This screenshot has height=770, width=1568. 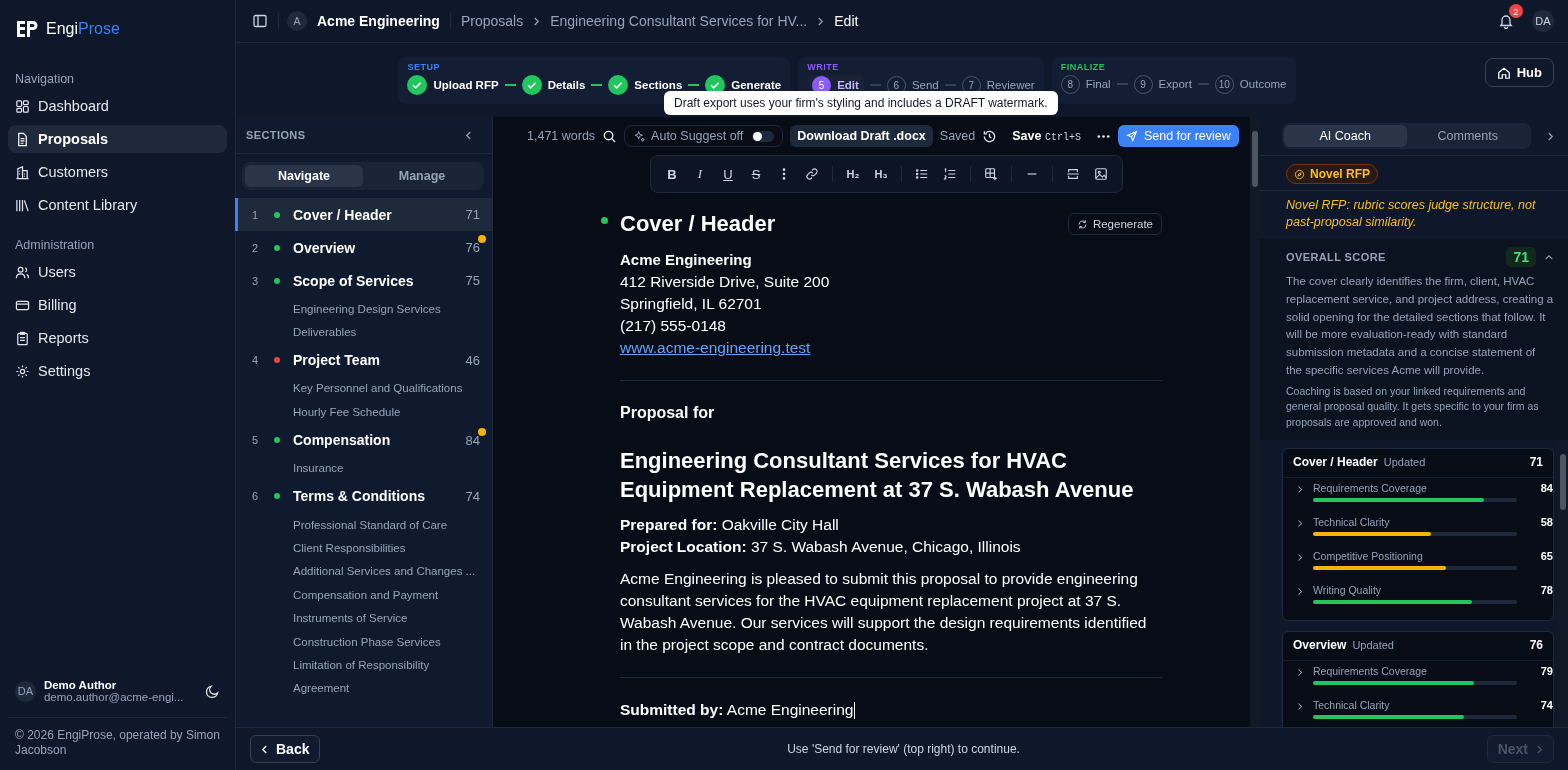 What do you see at coordinates (117, 205) in the screenshot?
I see `nav-item: Content Library` at bounding box center [117, 205].